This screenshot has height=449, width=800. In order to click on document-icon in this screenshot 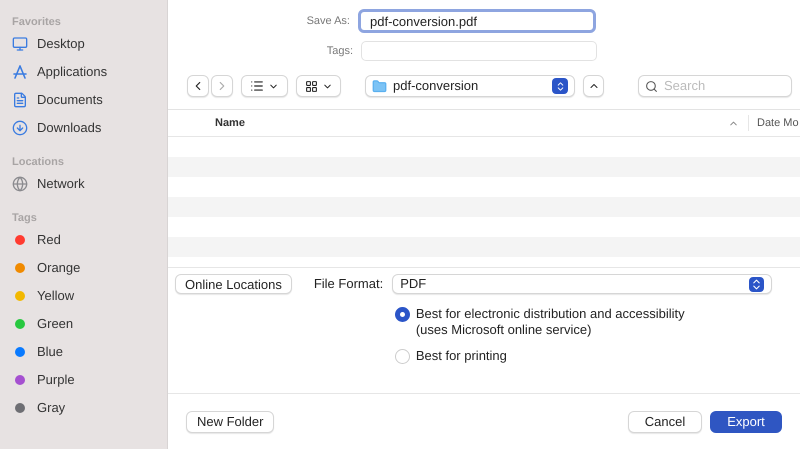, I will do `click(20, 100)`.